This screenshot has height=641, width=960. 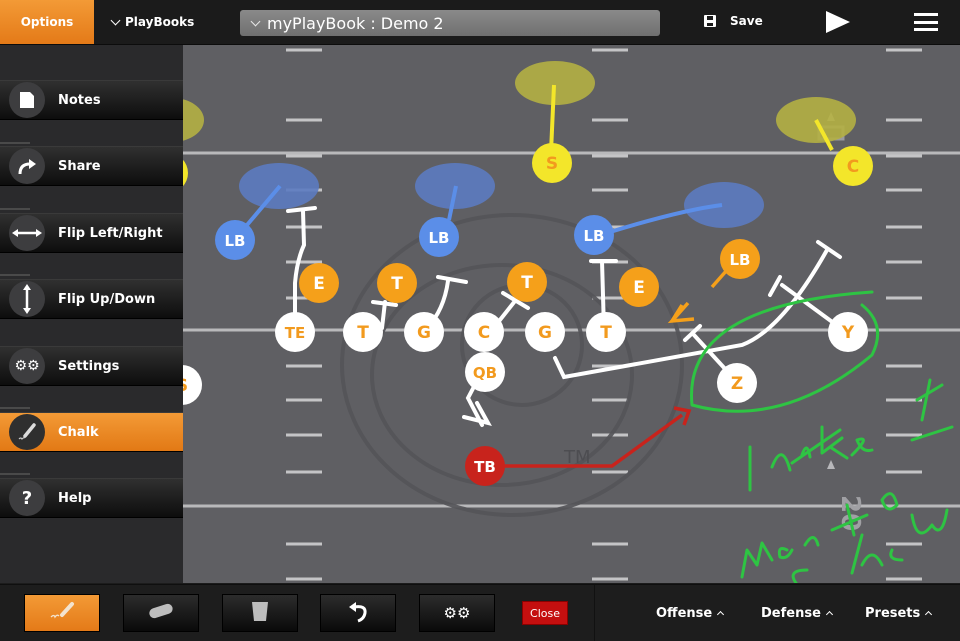 What do you see at coordinates (838, 22) in the screenshot?
I see `play-icon` at bounding box center [838, 22].